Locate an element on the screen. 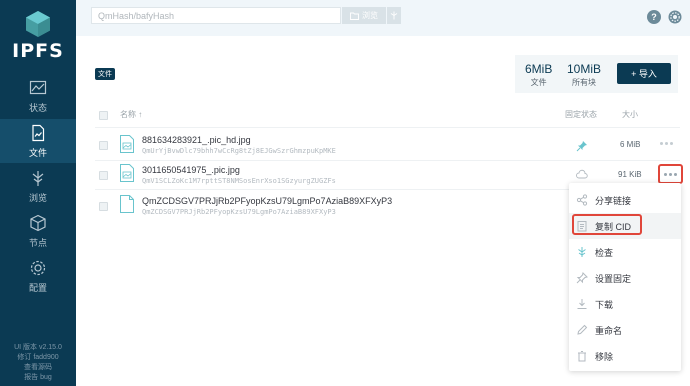 The image size is (690, 386). download-icon is located at coordinates (582, 304).